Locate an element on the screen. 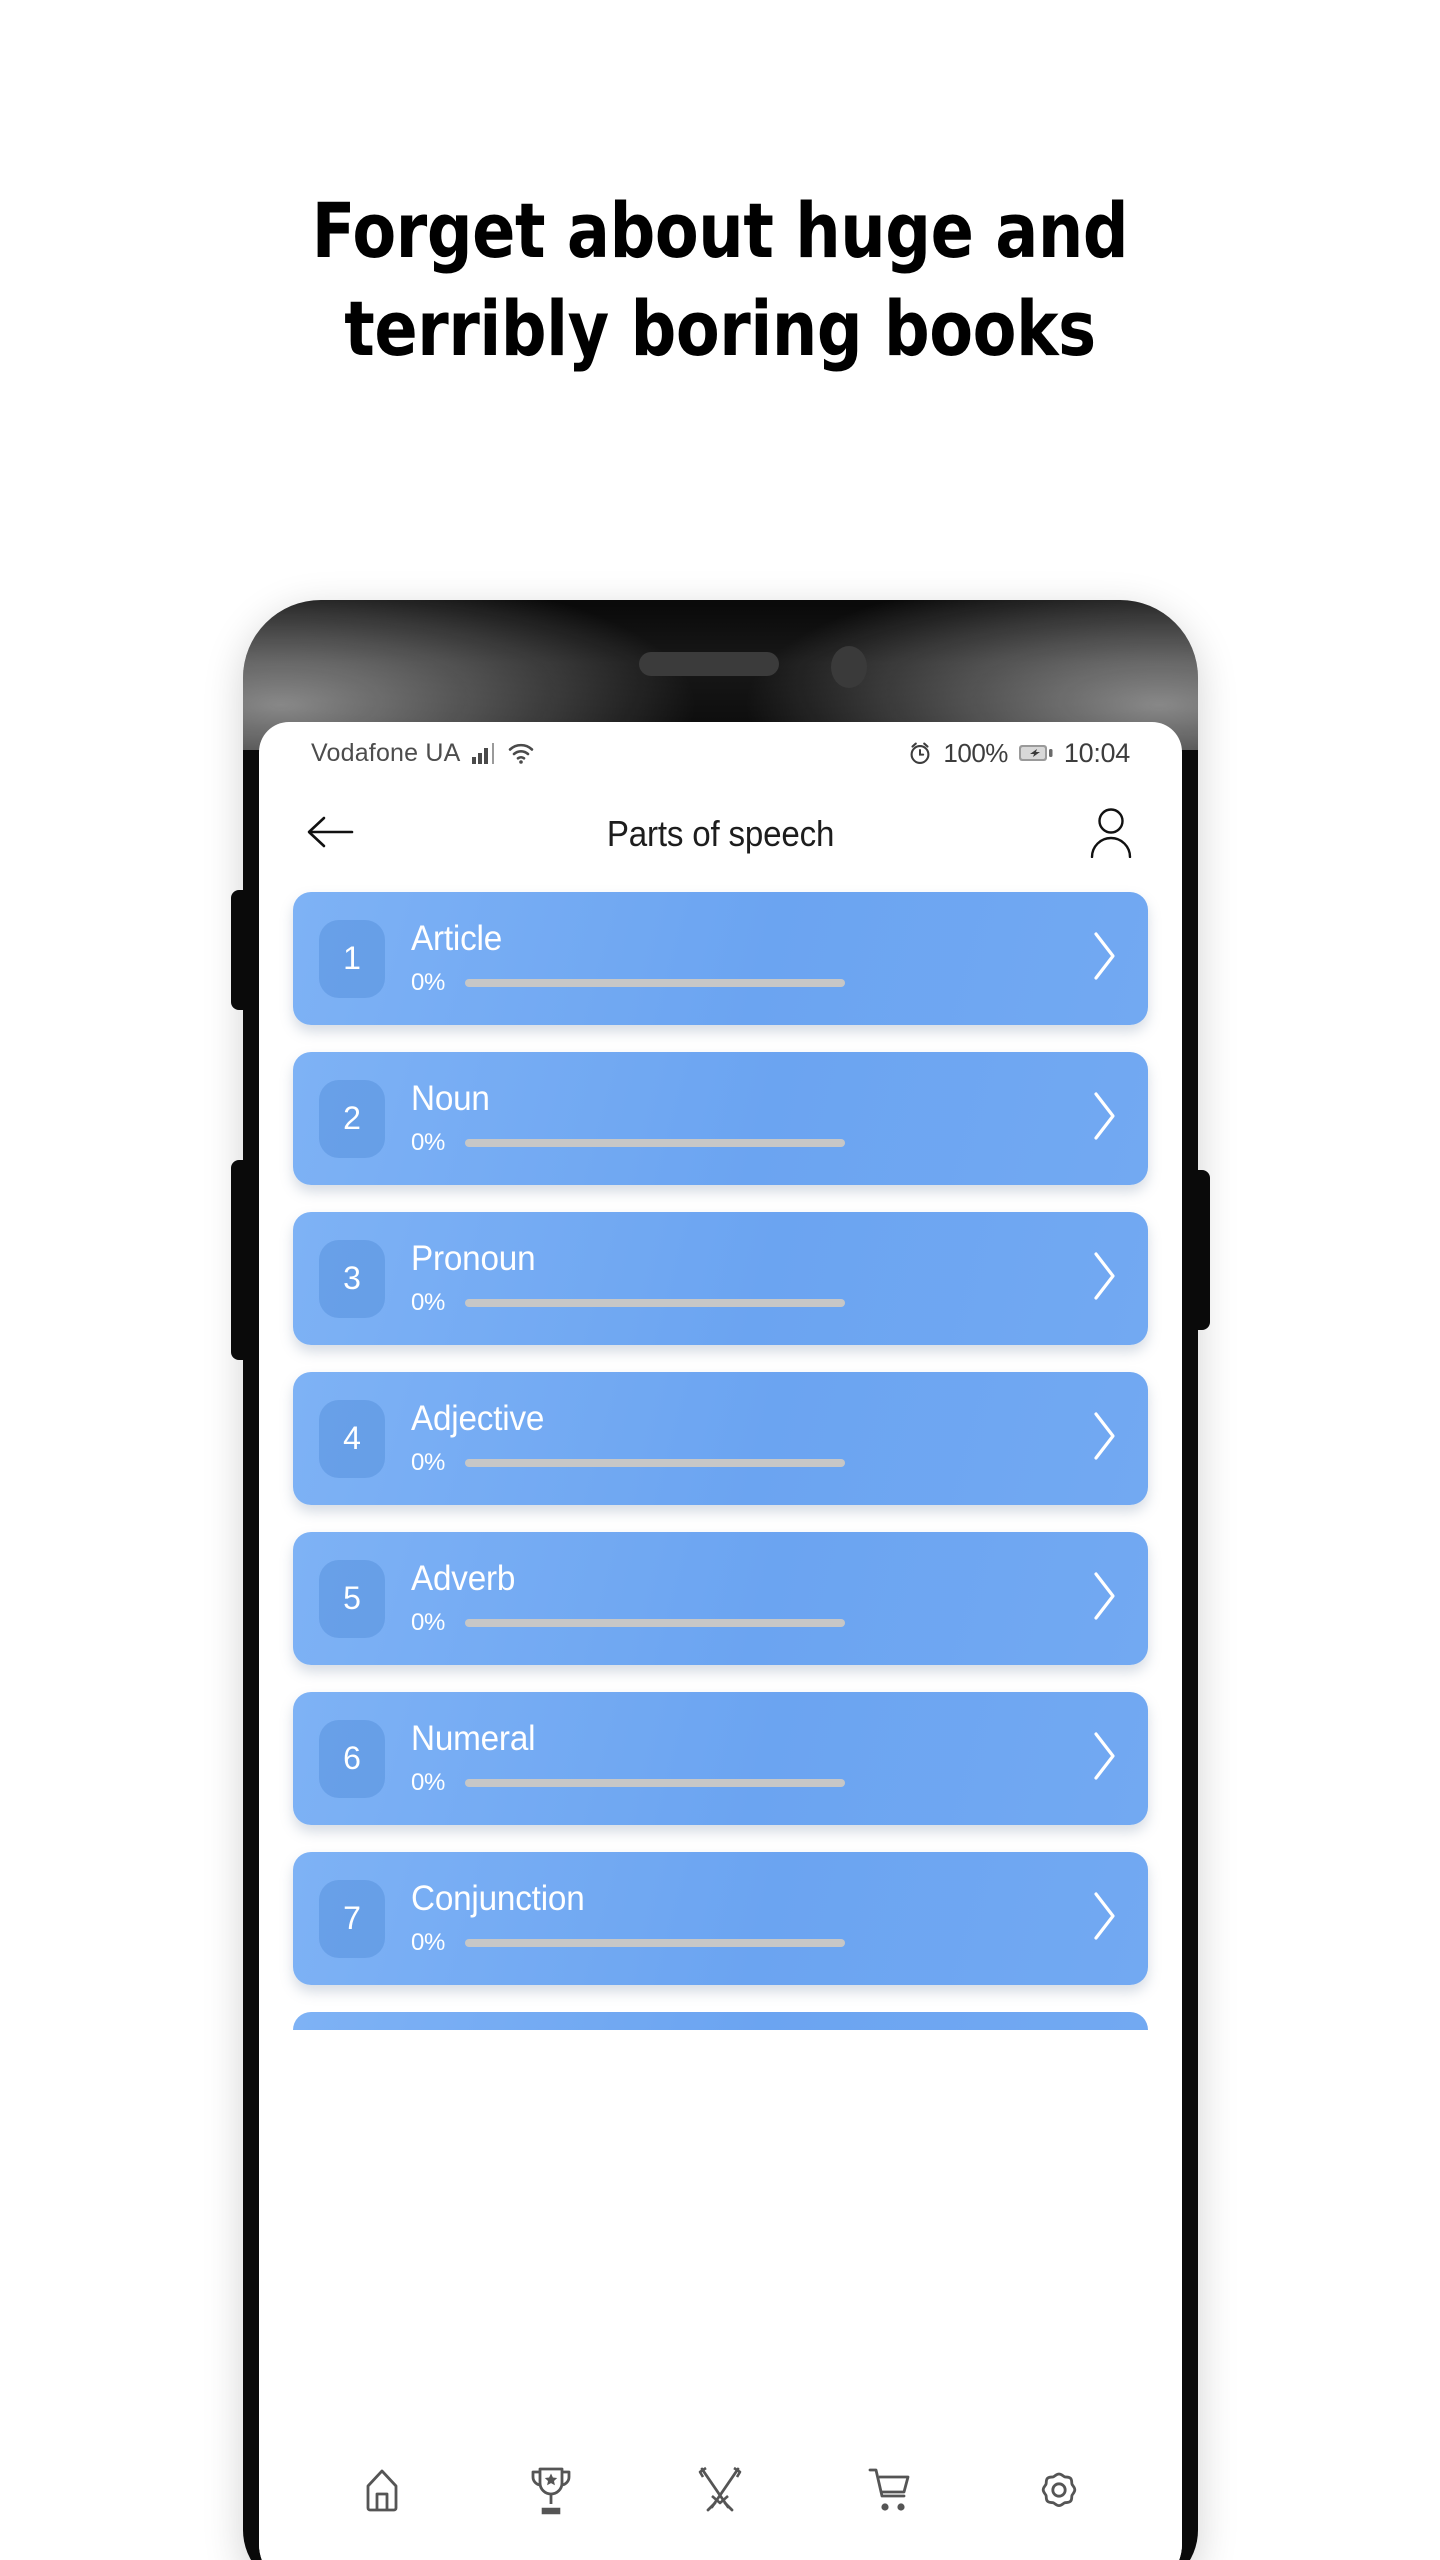  item-number-label: 4 is located at coordinates (352, 1438).